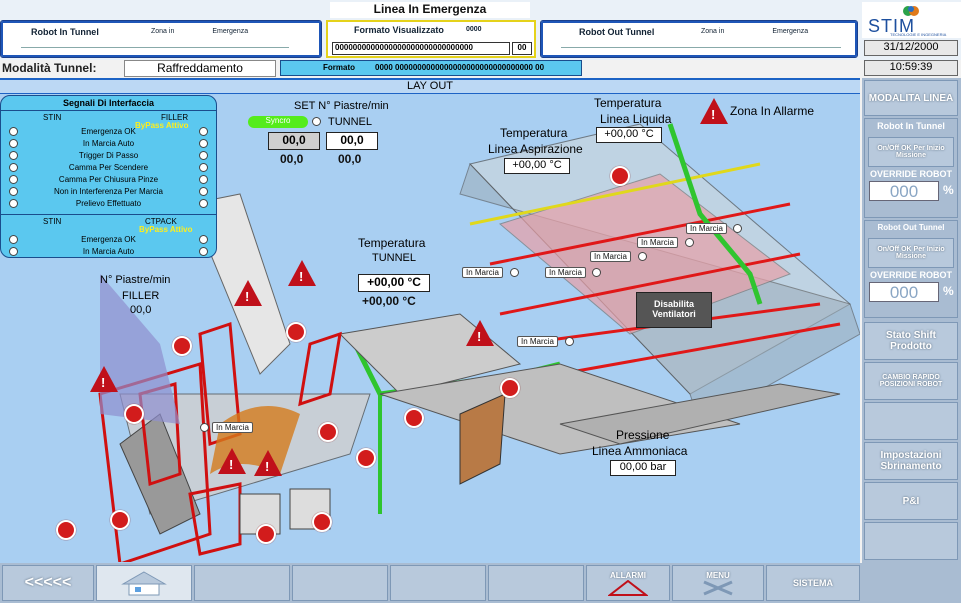 This screenshot has height=603, width=961. What do you see at coordinates (350, 159) in the screenshot?
I see `set-piastre-tunnel-actual: 00,0` at bounding box center [350, 159].